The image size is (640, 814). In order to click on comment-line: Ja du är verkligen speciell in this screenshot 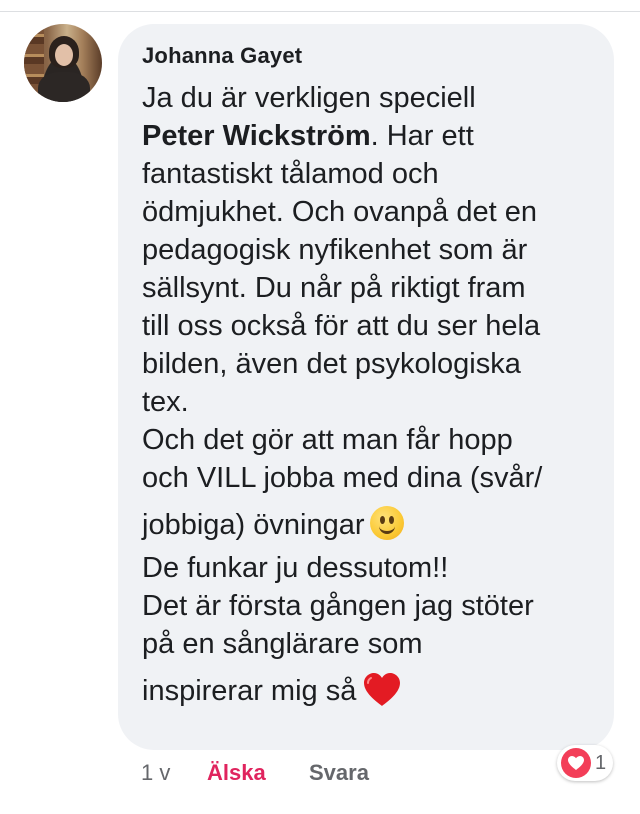, I will do `click(309, 98)`.